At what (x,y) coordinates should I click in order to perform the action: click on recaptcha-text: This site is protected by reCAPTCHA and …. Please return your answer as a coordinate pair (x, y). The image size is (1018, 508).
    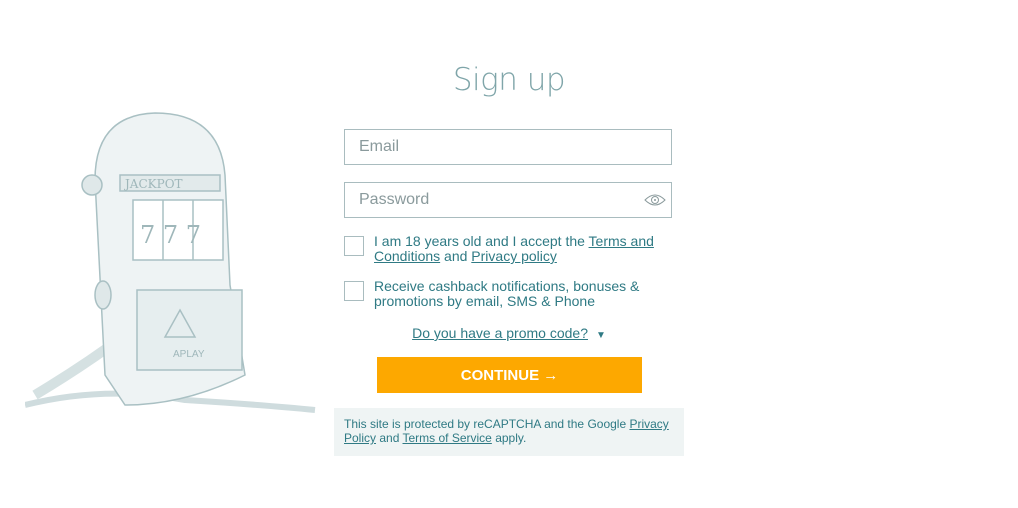
    Looking at the image, I should click on (487, 424).